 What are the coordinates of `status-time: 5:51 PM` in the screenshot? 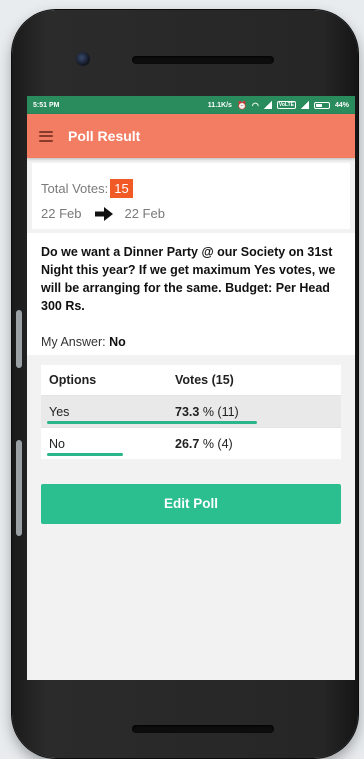 It's located at (46, 105).